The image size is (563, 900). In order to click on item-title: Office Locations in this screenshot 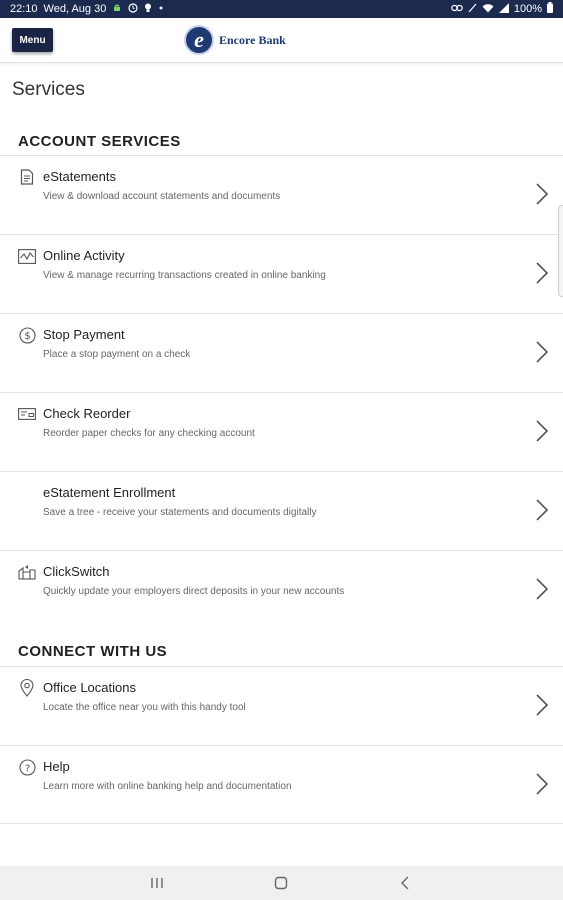, I will do `click(89, 687)`.